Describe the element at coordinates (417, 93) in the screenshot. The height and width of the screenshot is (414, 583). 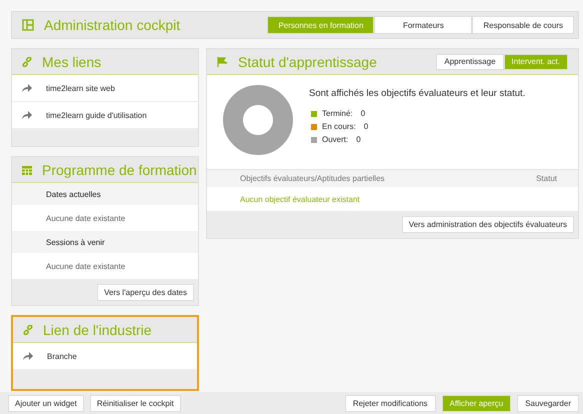
I see `description-text: Sont affichés les objectifs évaluateurs et leur statut.` at that location.